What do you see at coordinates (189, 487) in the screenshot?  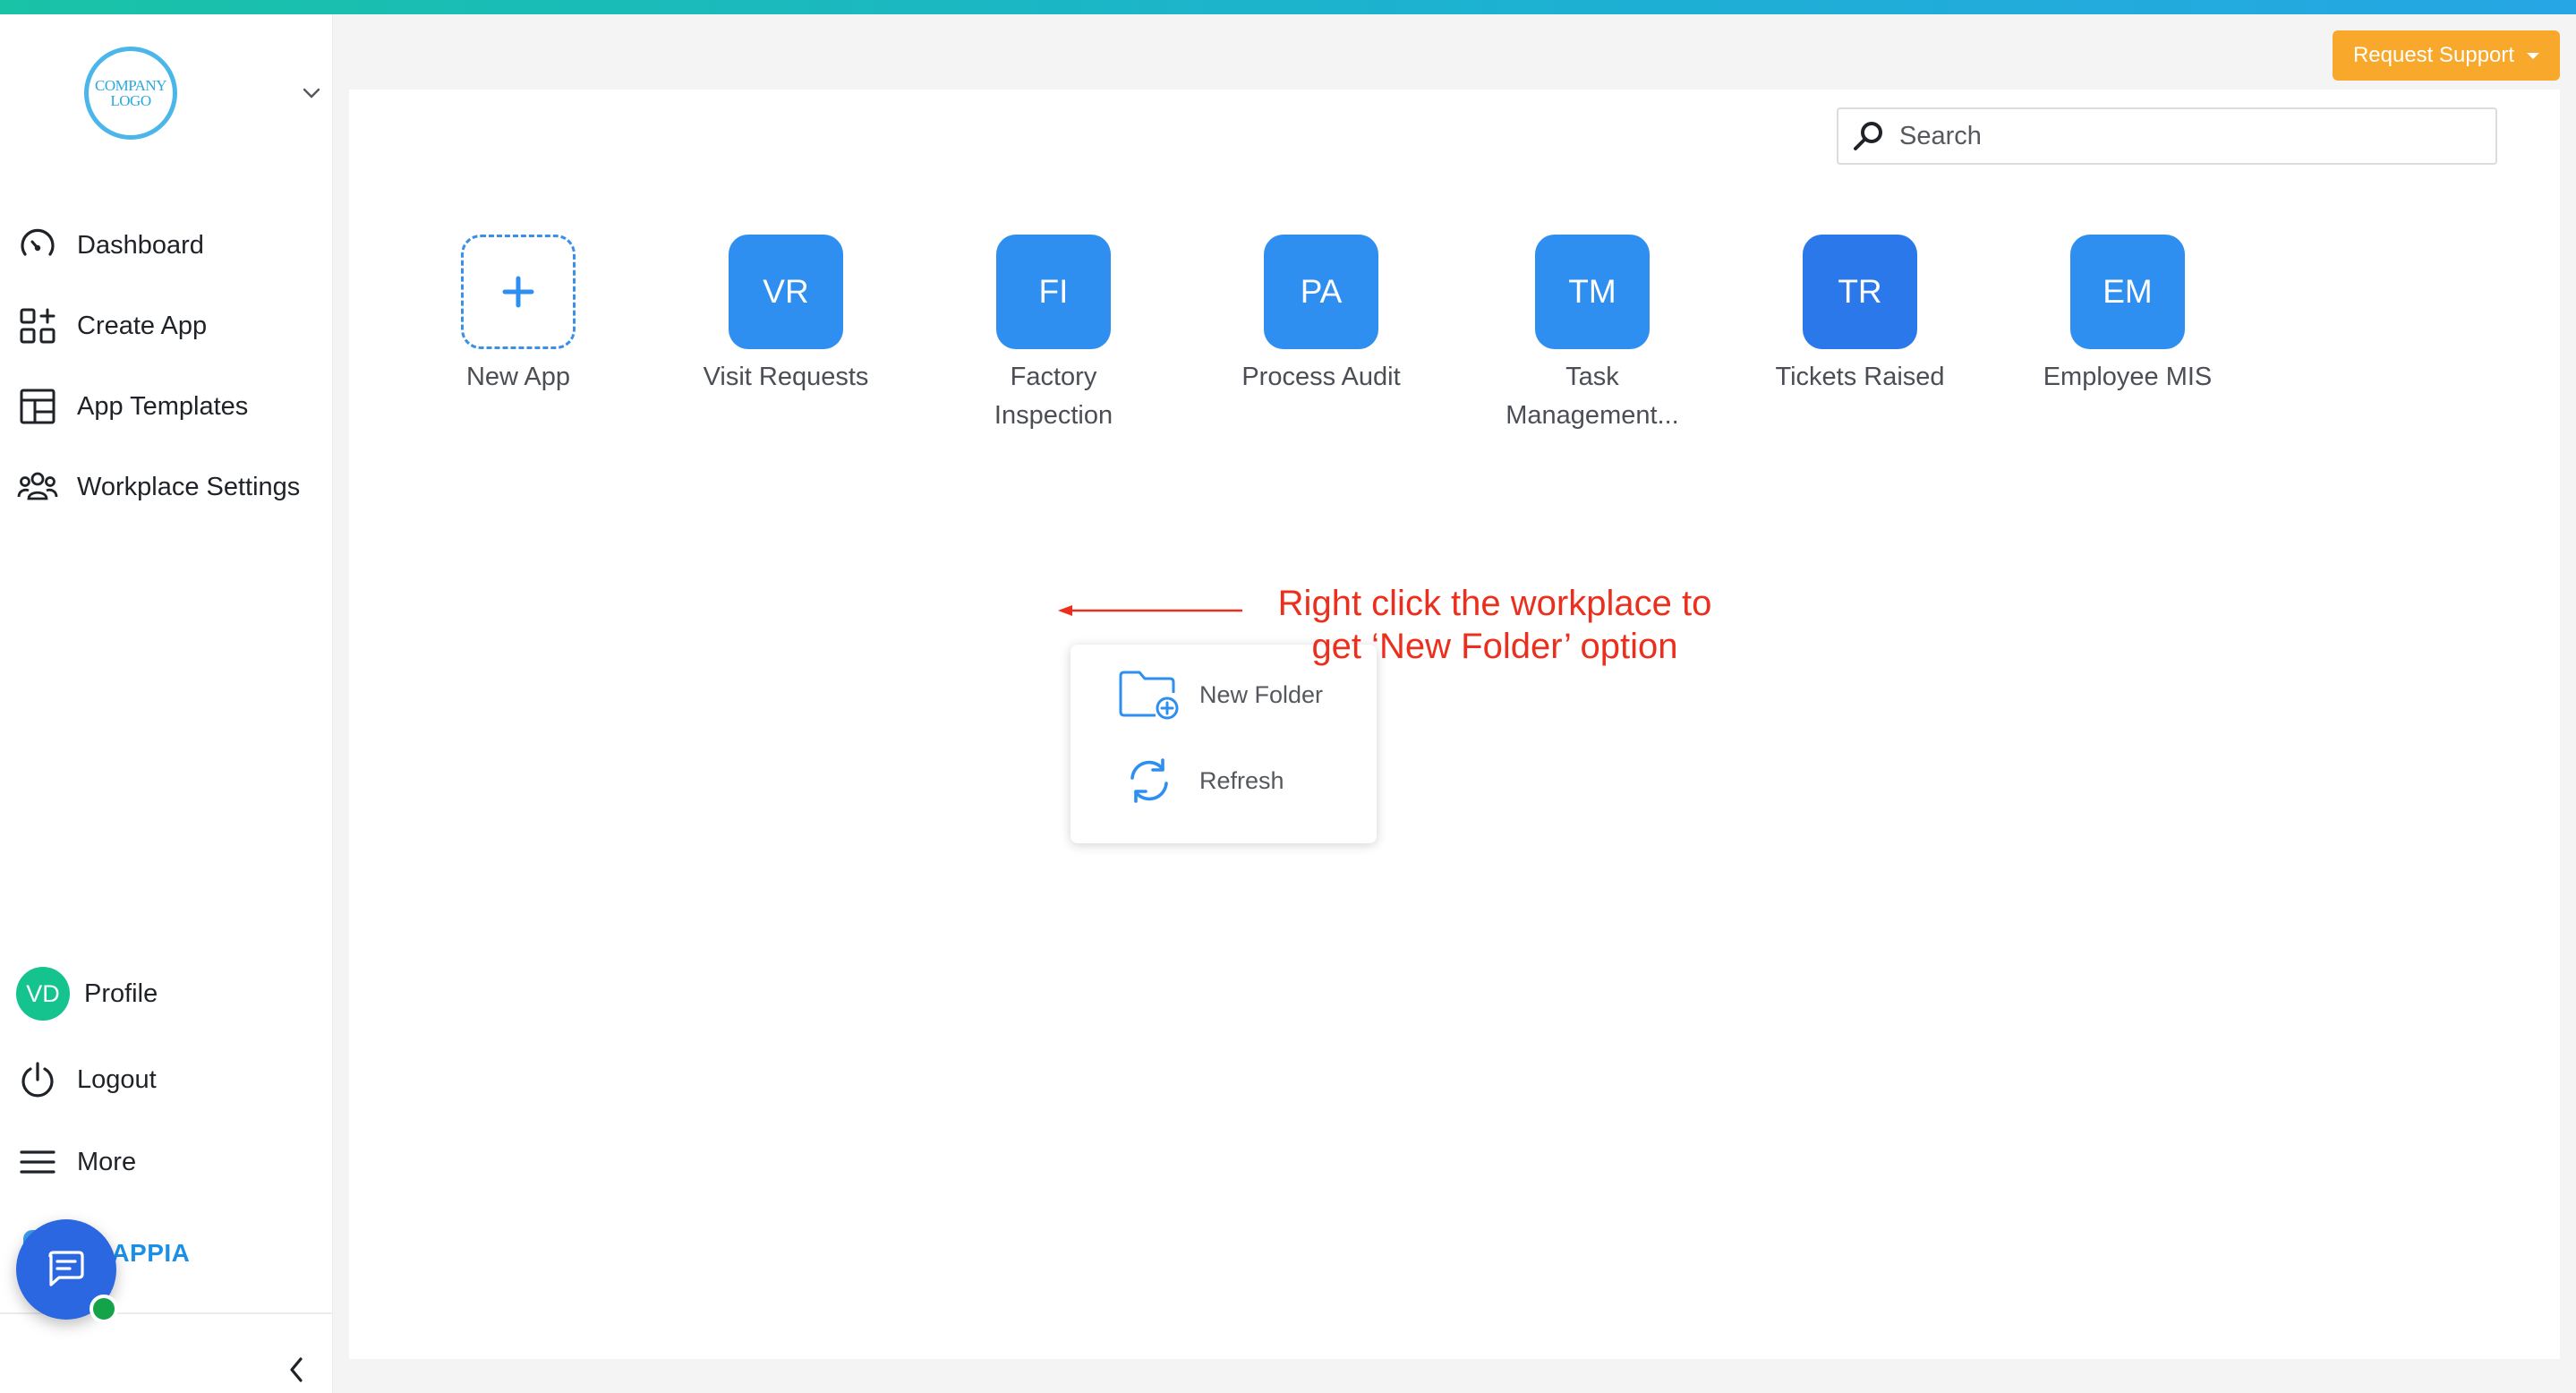 I see `sidebar-item-label: Workplace Settings` at bounding box center [189, 487].